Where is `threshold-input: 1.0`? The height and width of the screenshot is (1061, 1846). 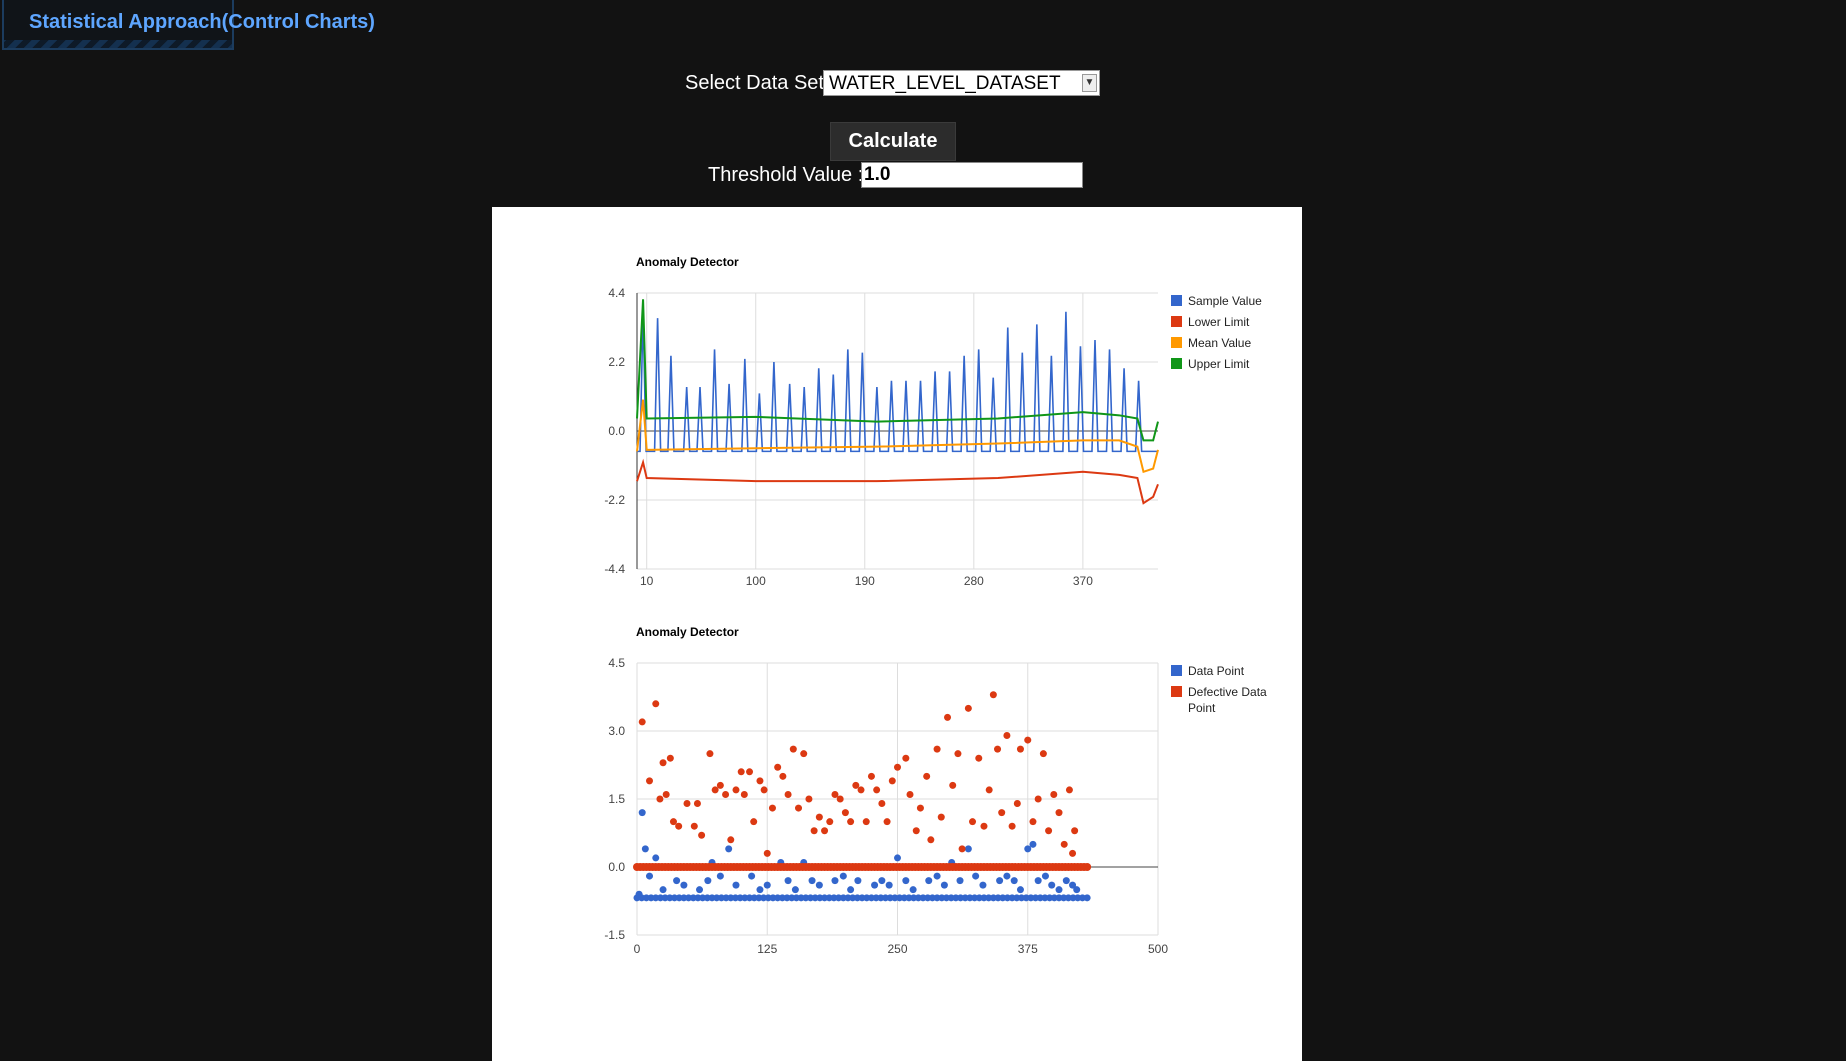
threshold-input: 1.0 is located at coordinates (972, 175).